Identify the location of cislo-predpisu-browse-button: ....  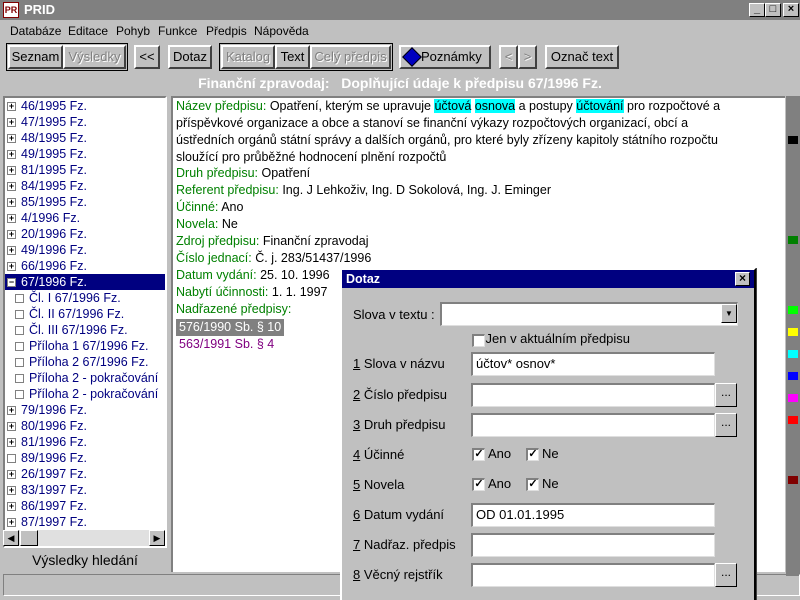
(726, 395).